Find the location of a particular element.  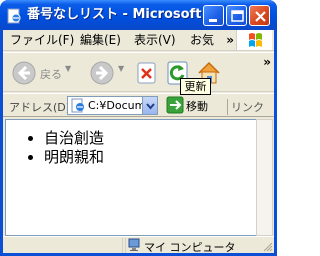

stop-icon is located at coordinates (146, 73).